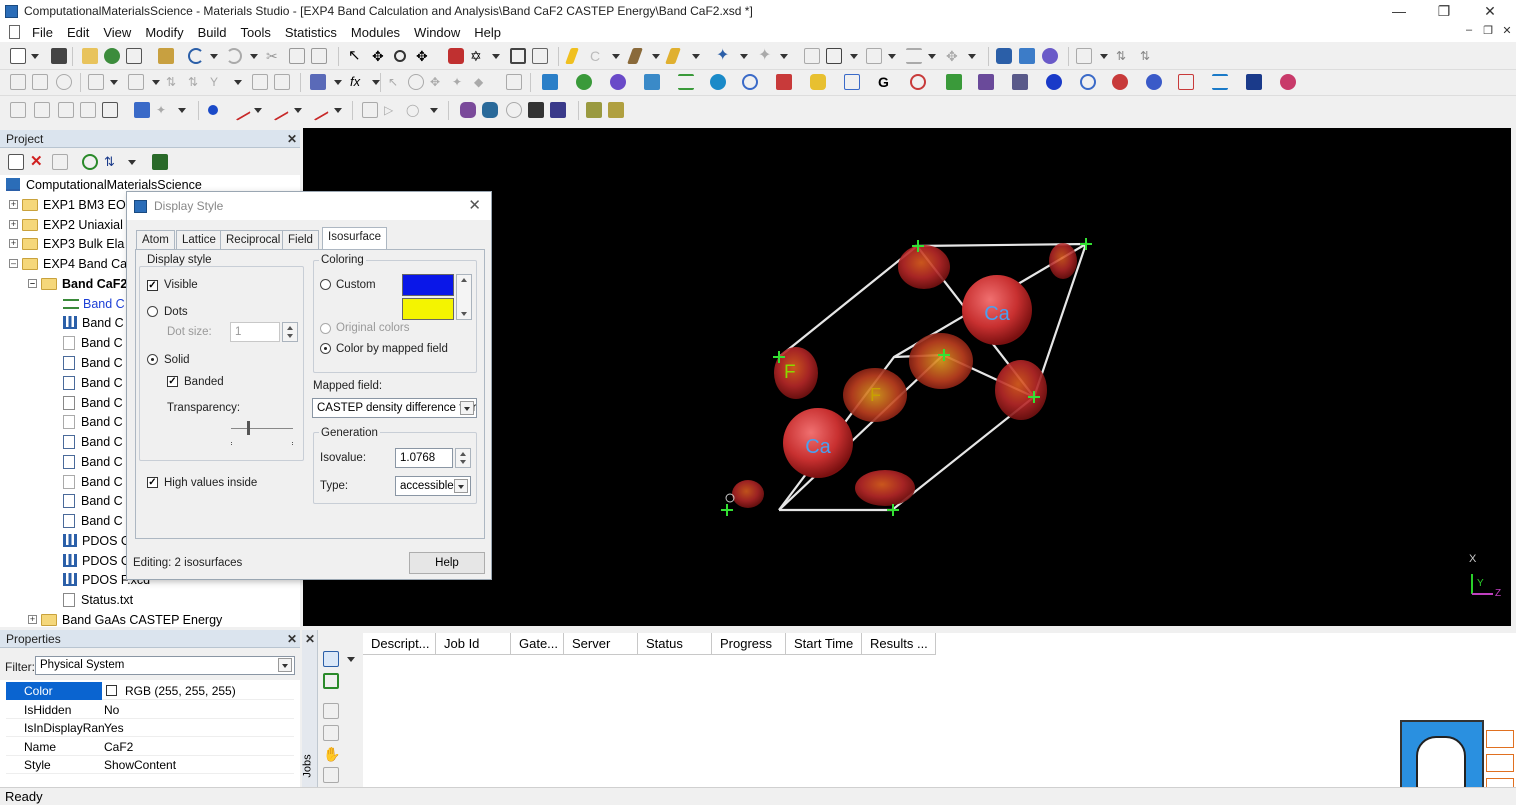 The height and width of the screenshot is (805, 1516). Describe the element at coordinates (1148, 56) in the screenshot. I see `sort-descending-icon: ⇅` at that location.